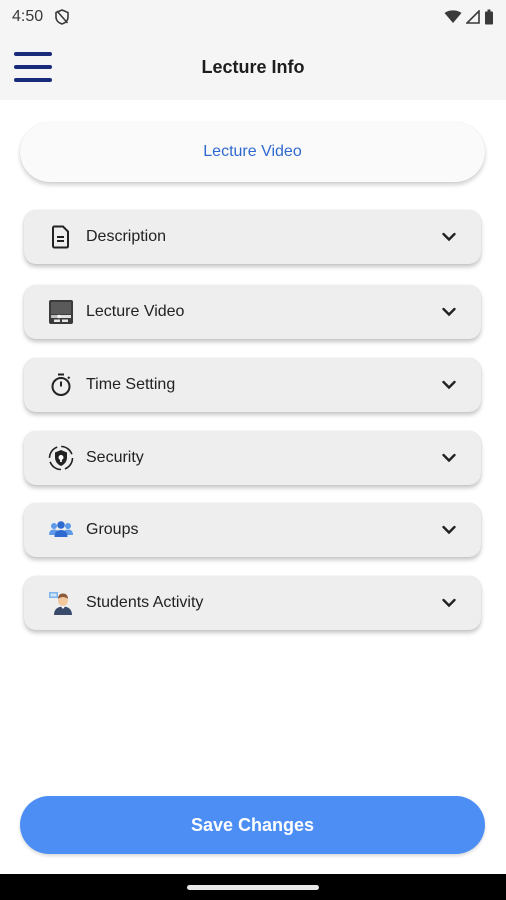 The image size is (506, 900). Describe the element at coordinates (252, 385) in the screenshot. I see `section-time-setting: Time Setting` at that location.